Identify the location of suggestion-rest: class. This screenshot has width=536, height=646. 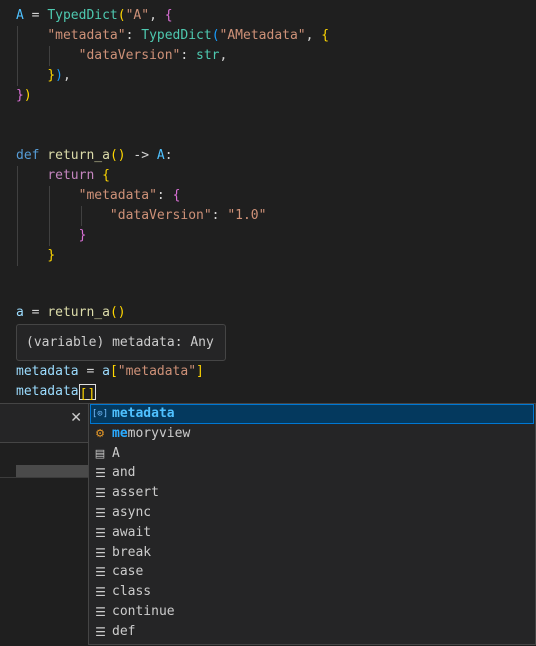
(132, 592).